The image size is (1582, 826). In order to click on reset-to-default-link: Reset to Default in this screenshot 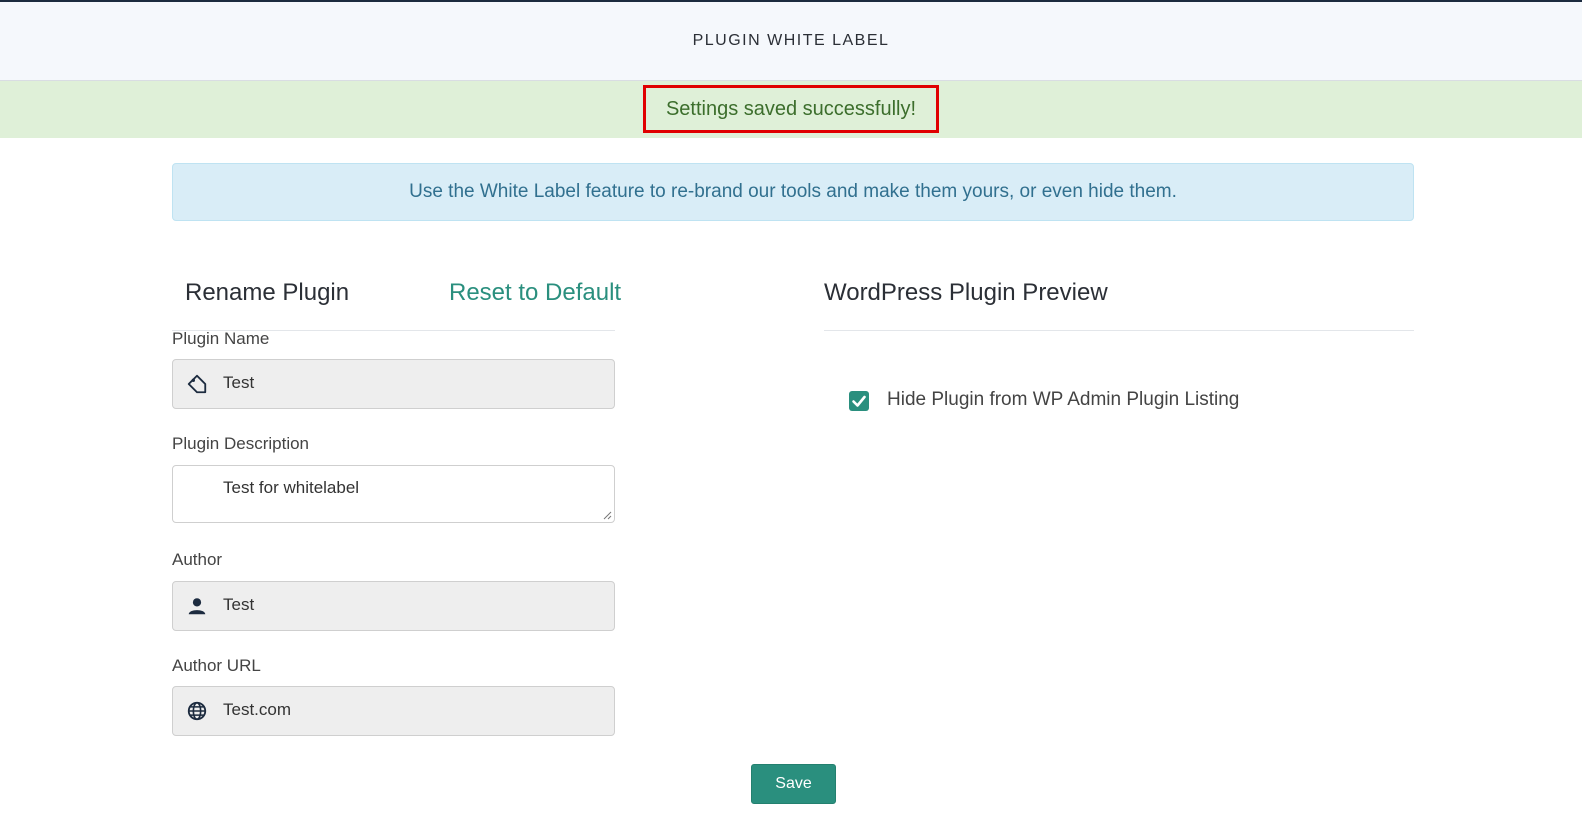, I will do `click(535, 293)`.